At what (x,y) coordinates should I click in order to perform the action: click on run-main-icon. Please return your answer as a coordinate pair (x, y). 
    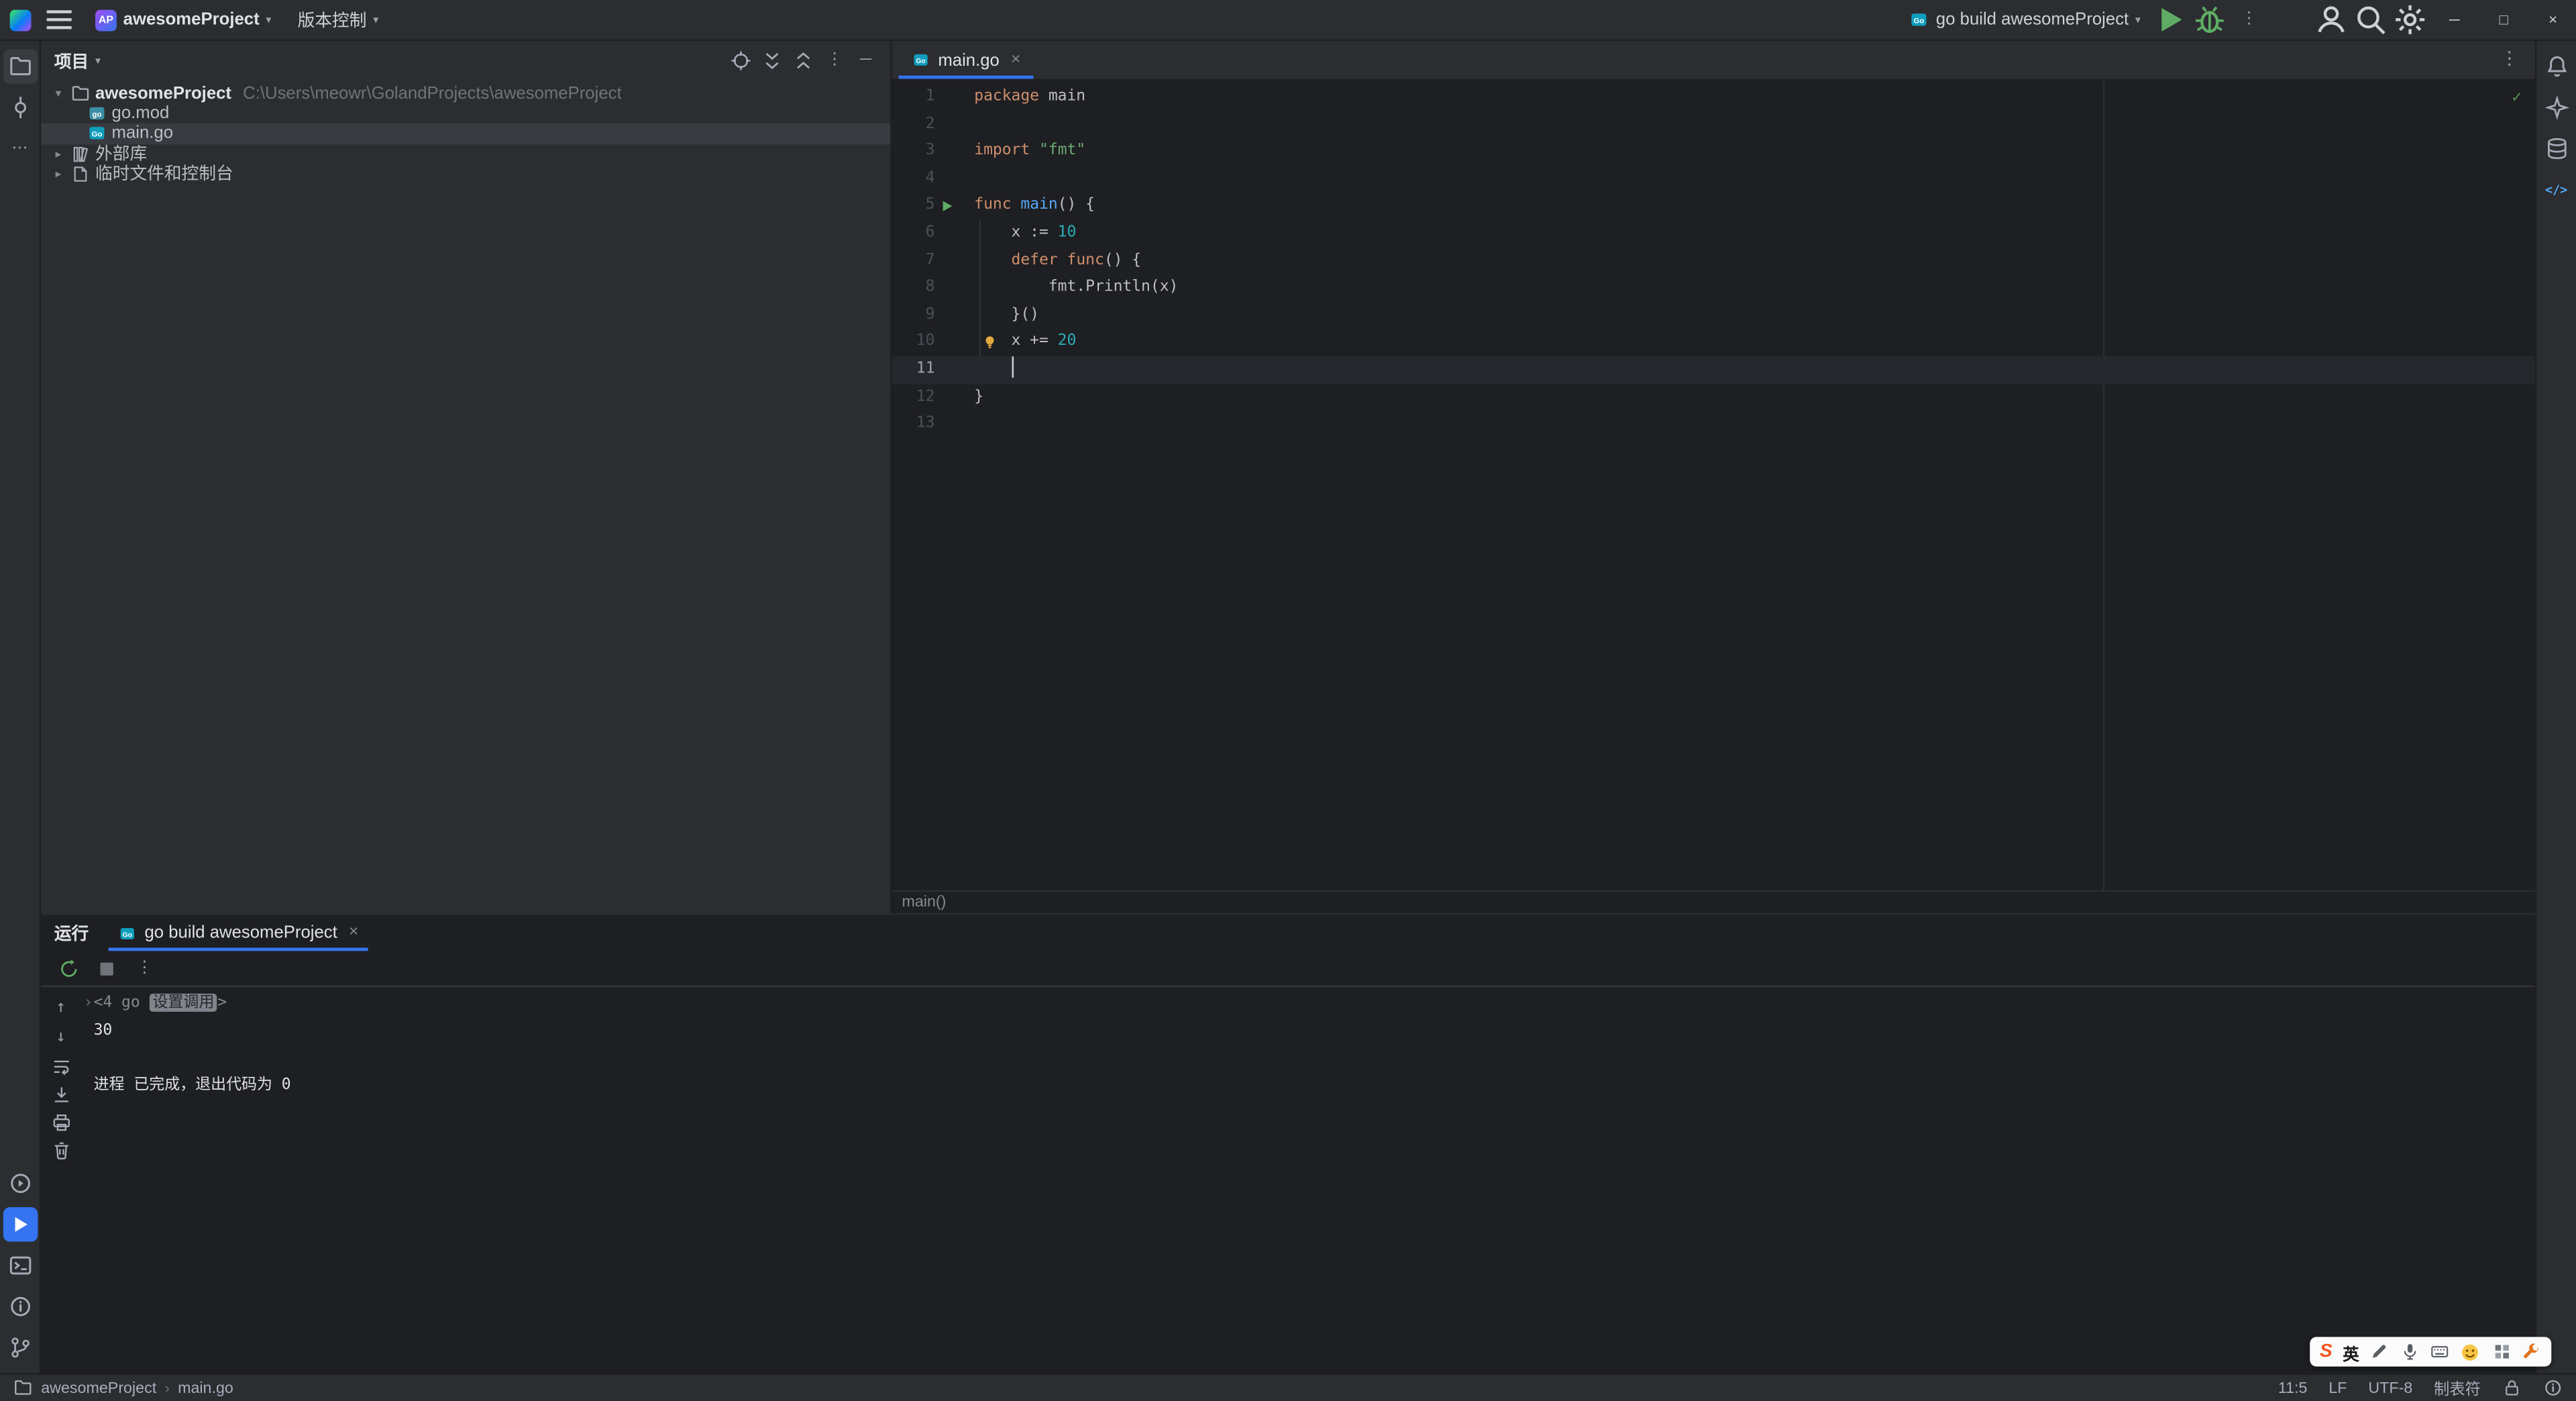
    Looking at the image, I should click on (954, 206).